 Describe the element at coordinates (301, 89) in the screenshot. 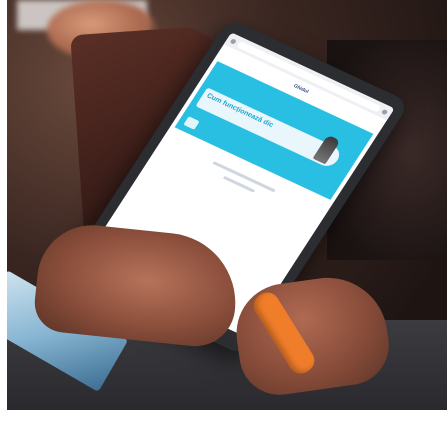

I see `site-name: Ghidul` at that location.